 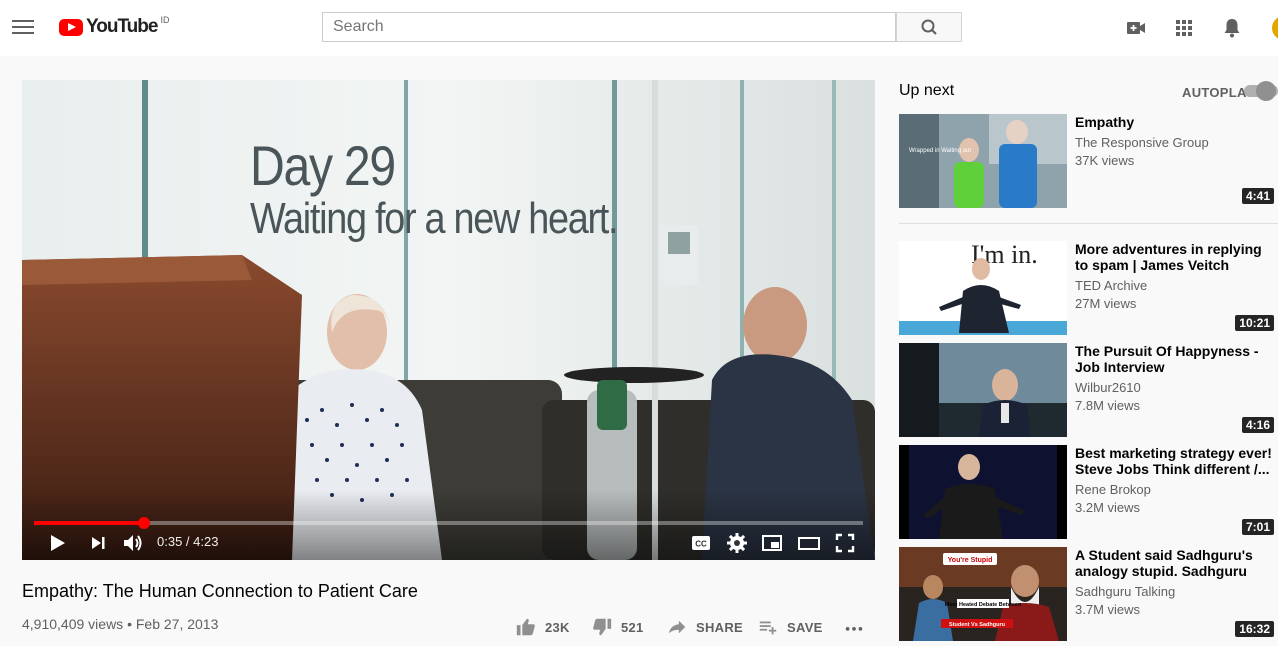 What do you see at coordinates (1257, 425) in the screenshot?
I see `duration-badge: 4:16` at bounding box center [1257, 425].